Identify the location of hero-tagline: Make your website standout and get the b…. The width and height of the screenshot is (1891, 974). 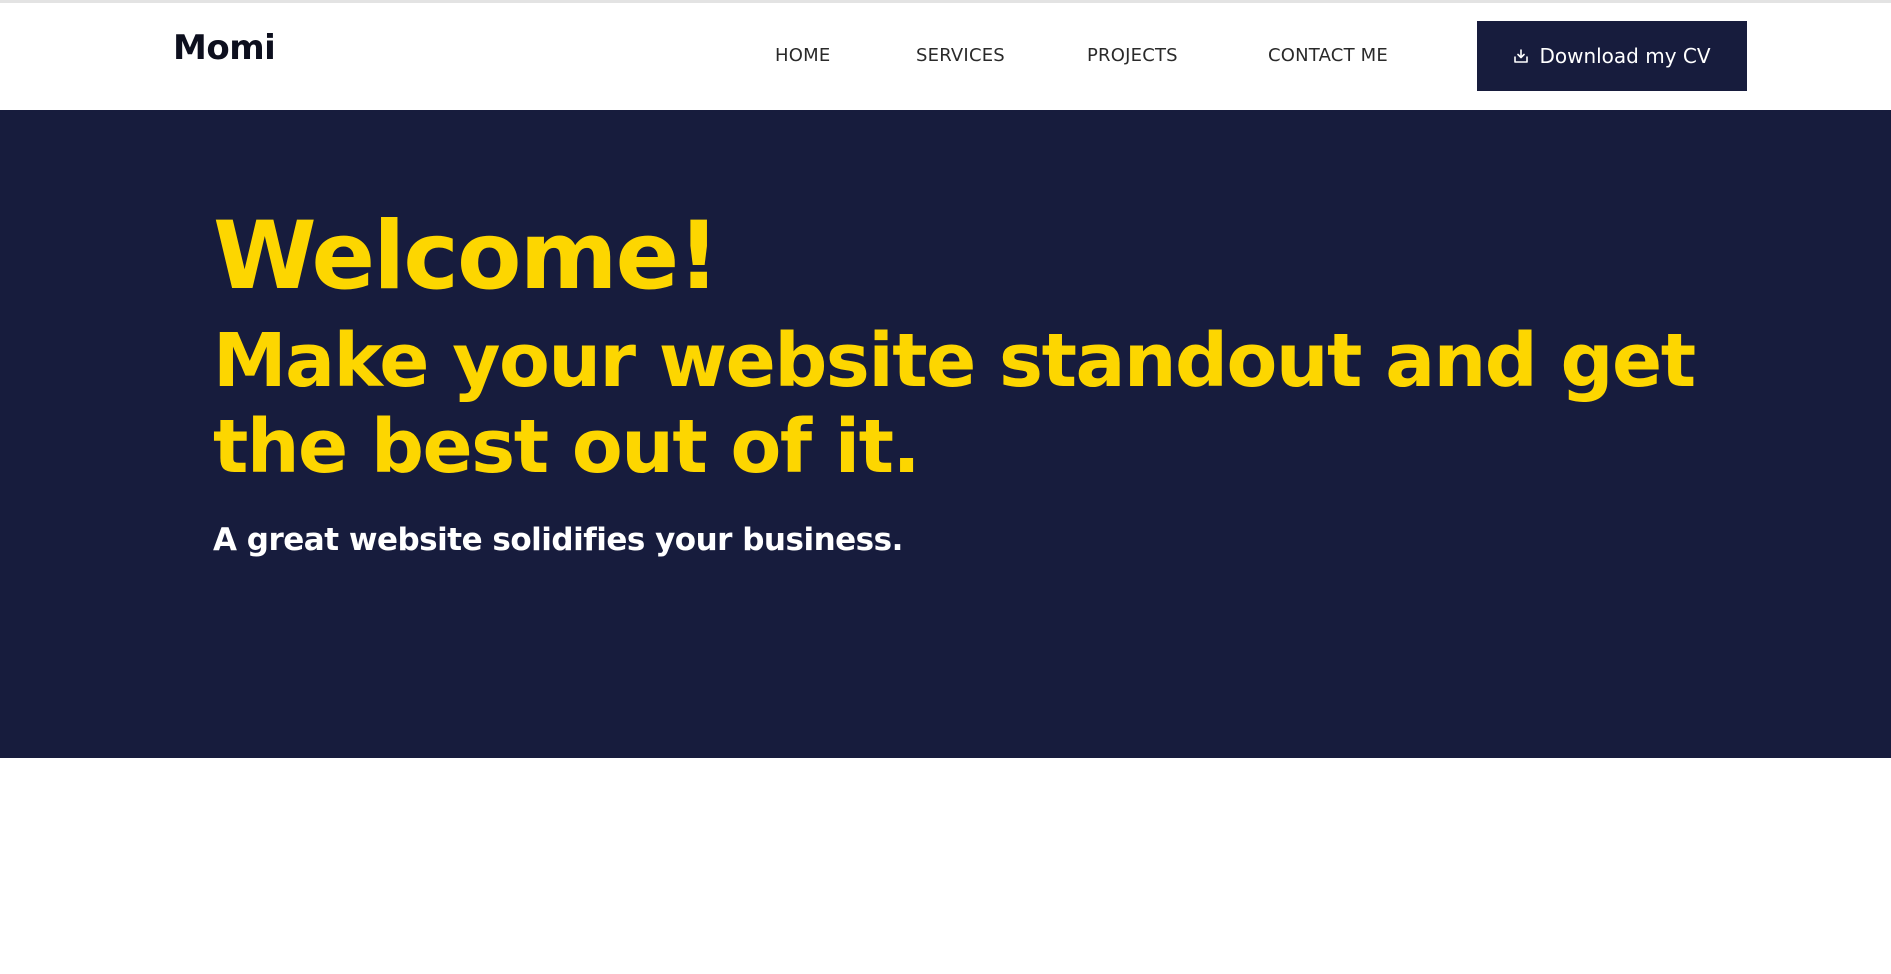
(954, 404).